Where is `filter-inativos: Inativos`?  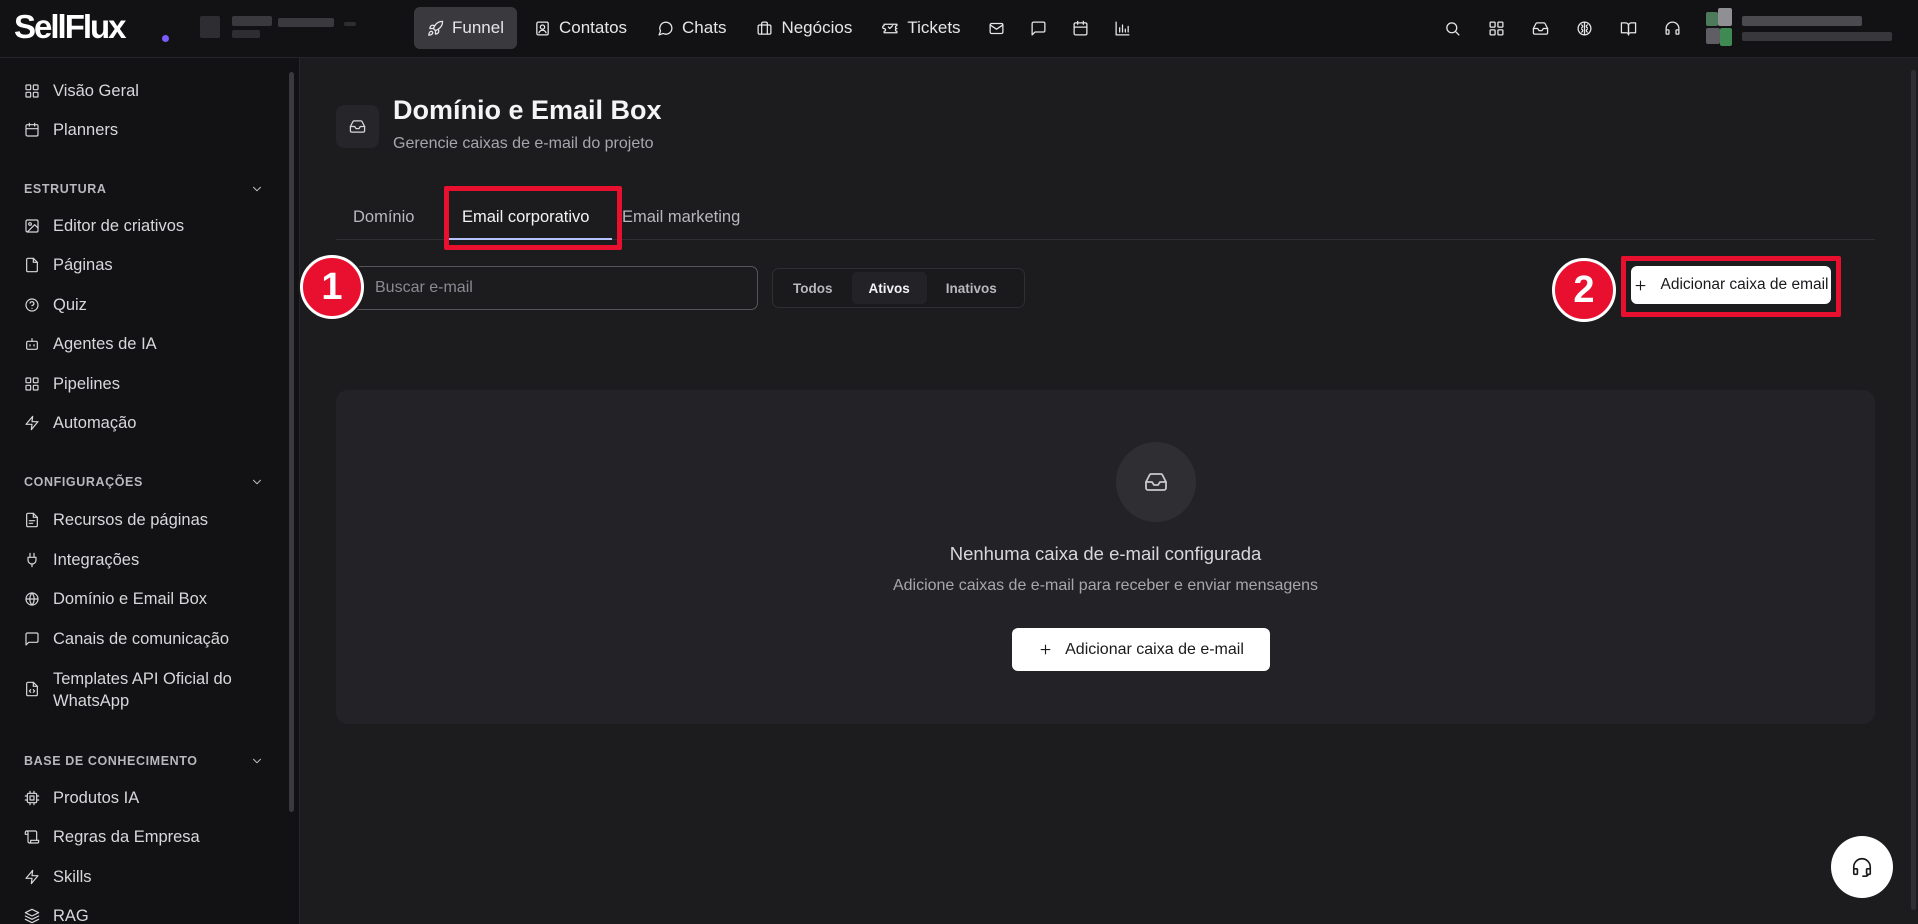
filter-inativos: Inativos is located at coordinates (971, 288).